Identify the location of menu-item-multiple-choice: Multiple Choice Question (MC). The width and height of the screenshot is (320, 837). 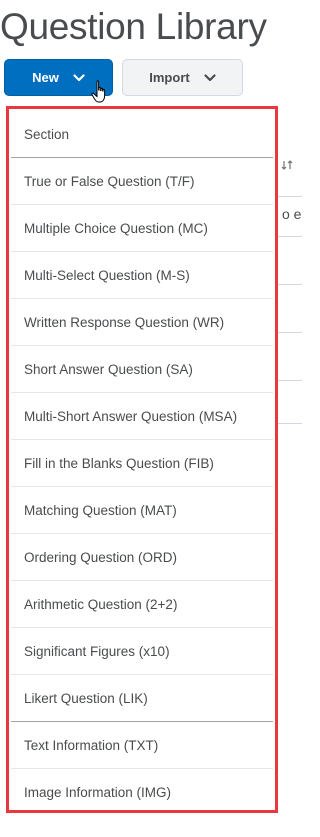
(142, 228).